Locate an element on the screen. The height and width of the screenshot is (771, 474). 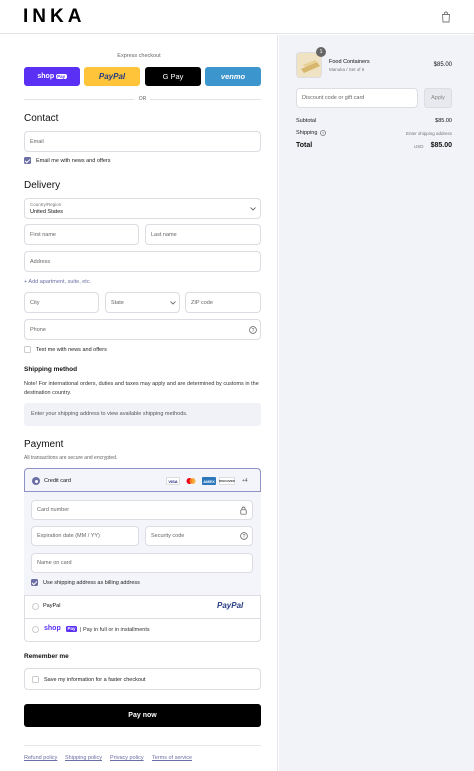
add-apartment-link: + Add apartment, suite, etc. is located at coordinates (57, 282).